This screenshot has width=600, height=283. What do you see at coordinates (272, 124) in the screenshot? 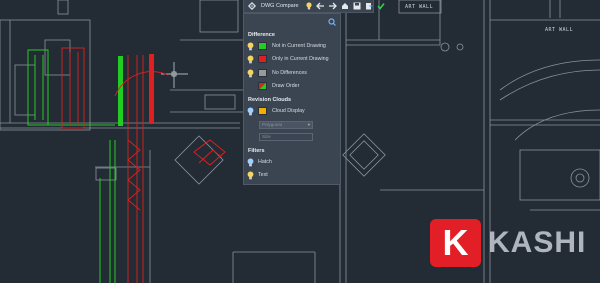
I see `cloud-shape-value: Polygonal` at bounding box center [272, 124].